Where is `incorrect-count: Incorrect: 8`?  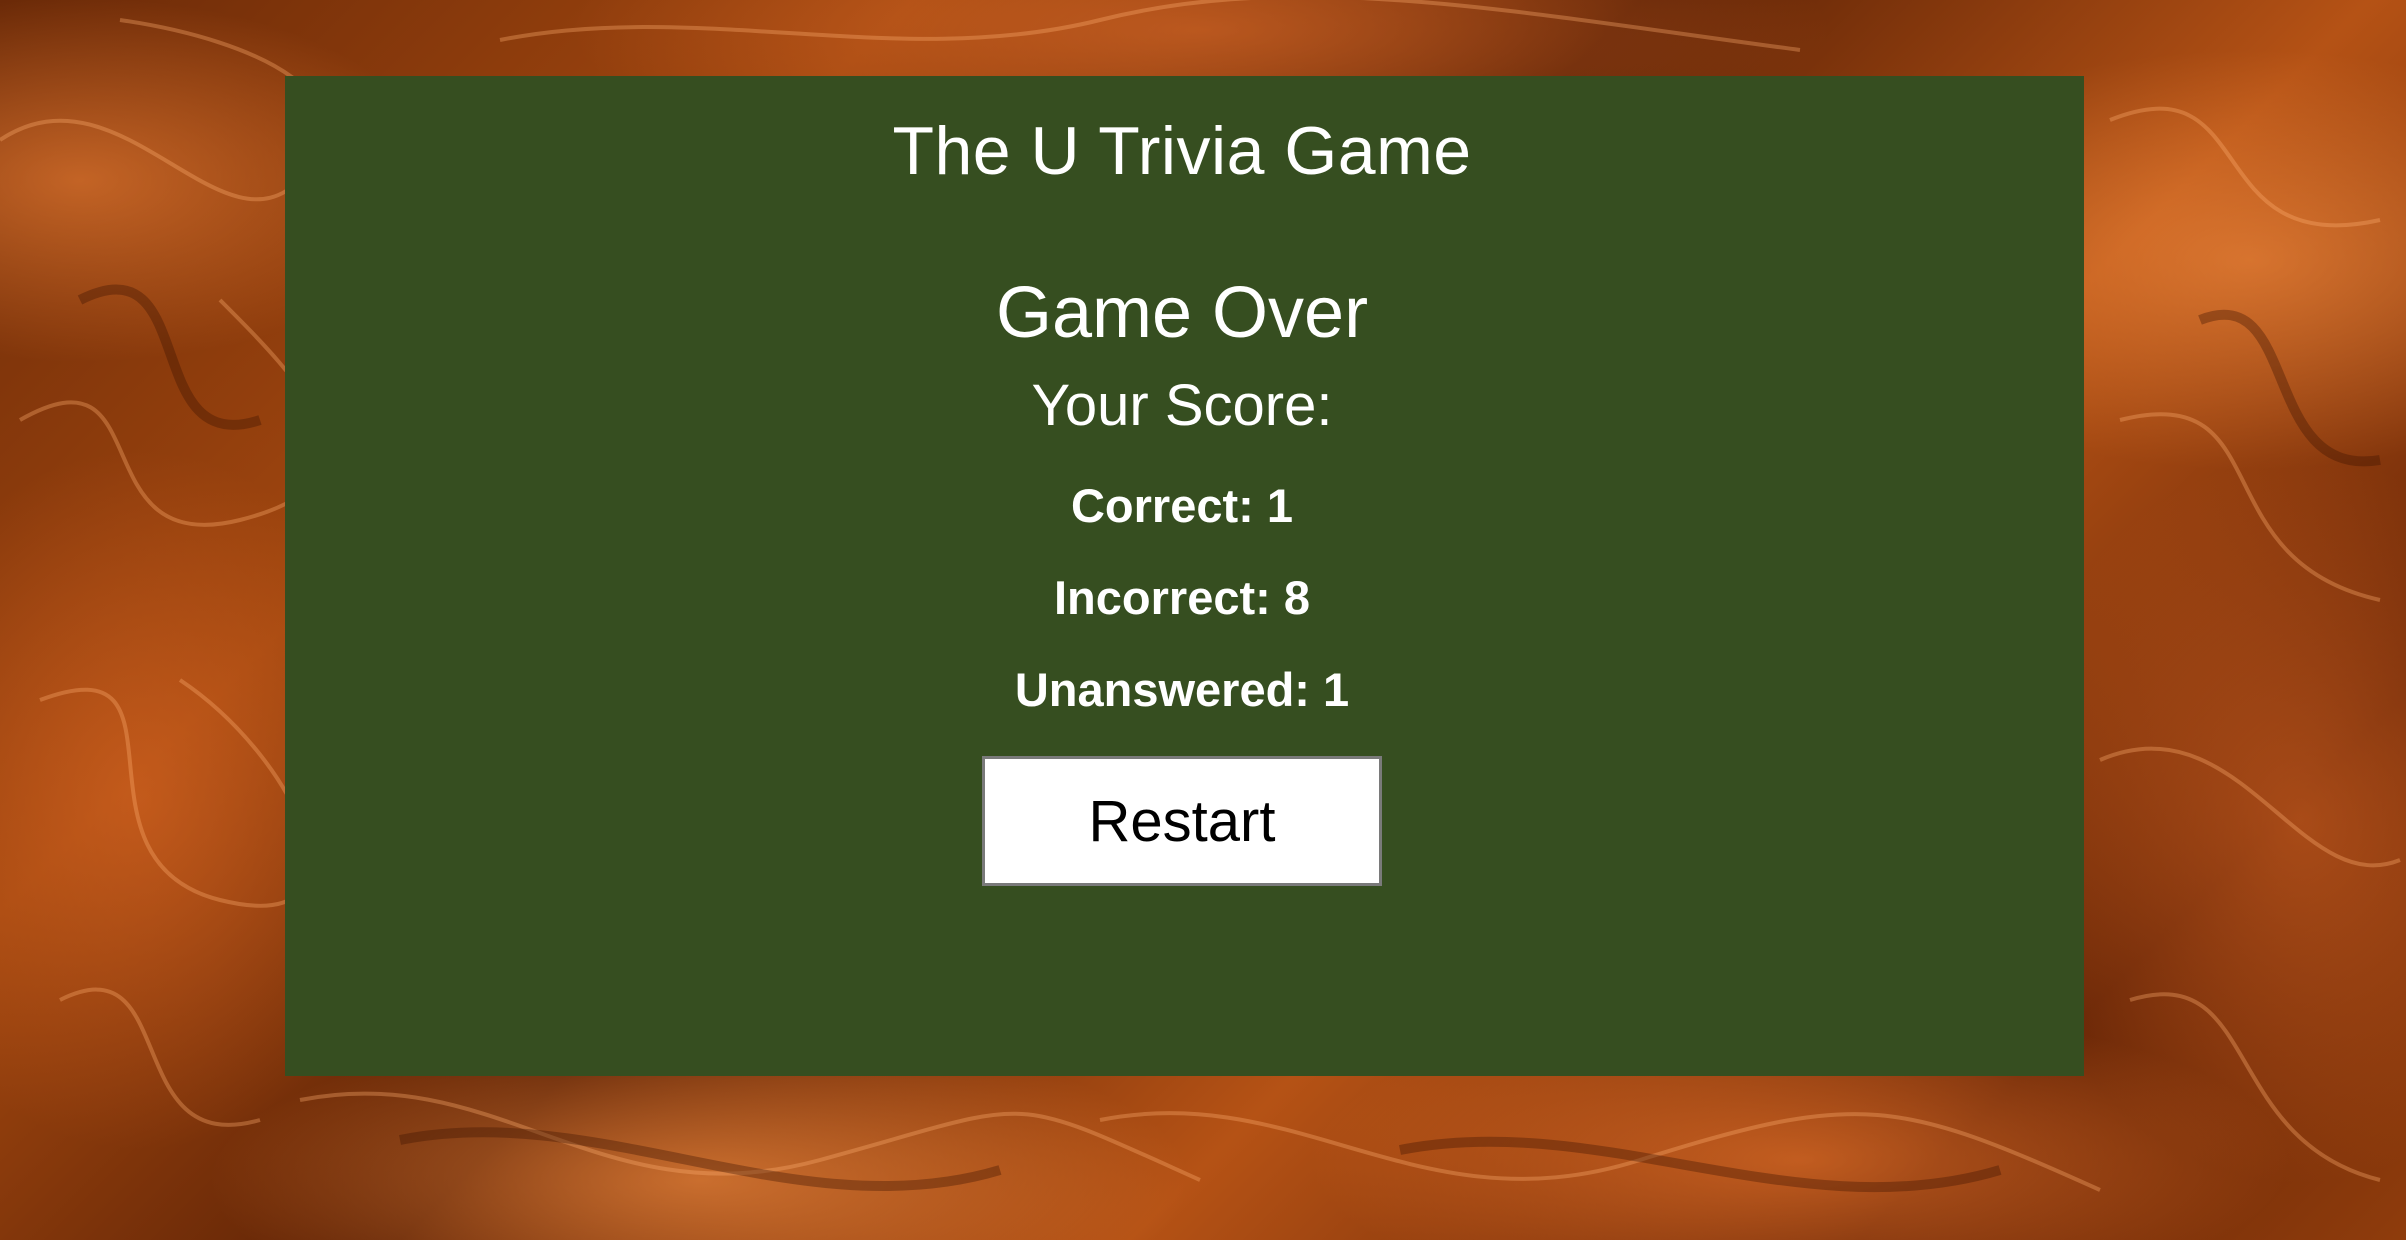 incorrect-count: Incorrect: 8 is located at coordinates (1182, 597).